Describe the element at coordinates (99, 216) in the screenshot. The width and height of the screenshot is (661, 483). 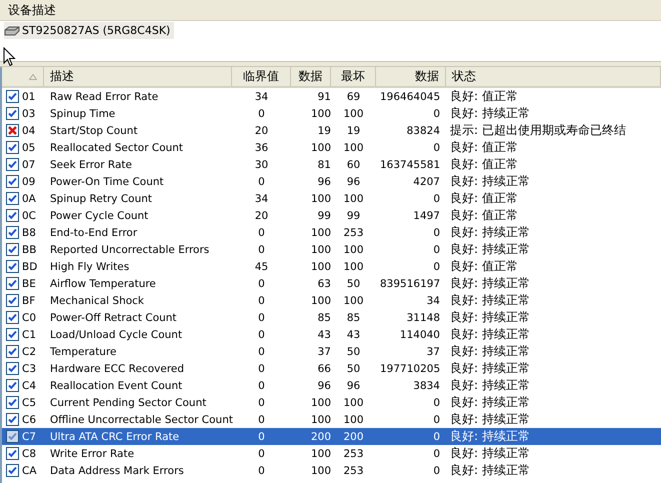
I see `table-cell-text: Power Cycle Count` at that location.